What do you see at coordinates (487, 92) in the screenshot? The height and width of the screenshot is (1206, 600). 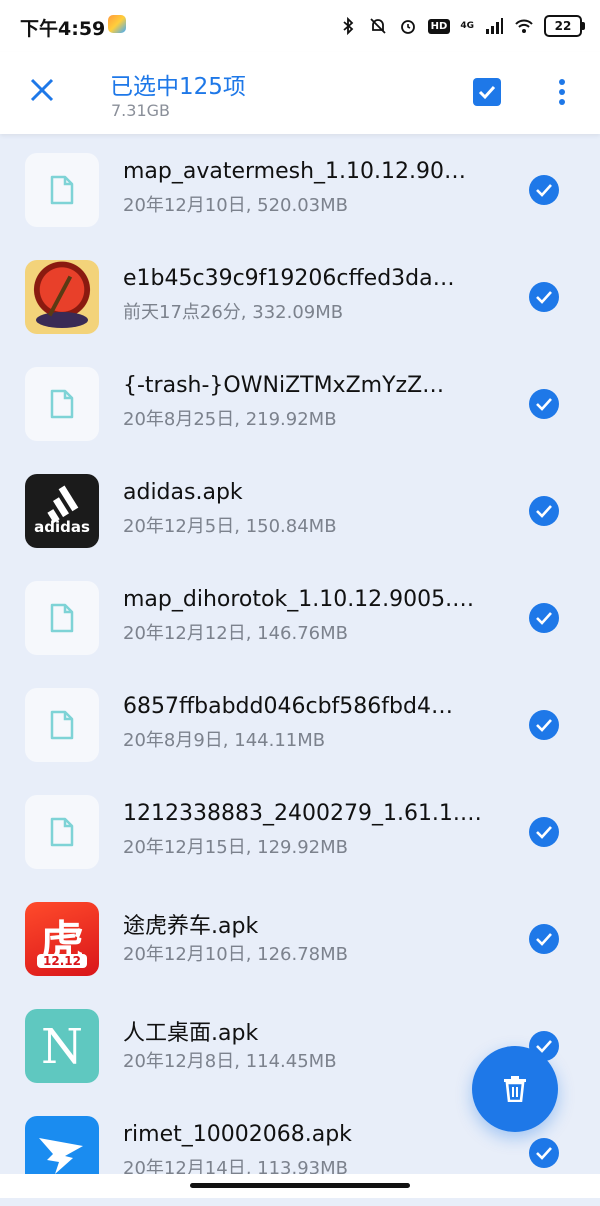 I see `select-all-checkbox-icon` at bounding box center [487, 92].